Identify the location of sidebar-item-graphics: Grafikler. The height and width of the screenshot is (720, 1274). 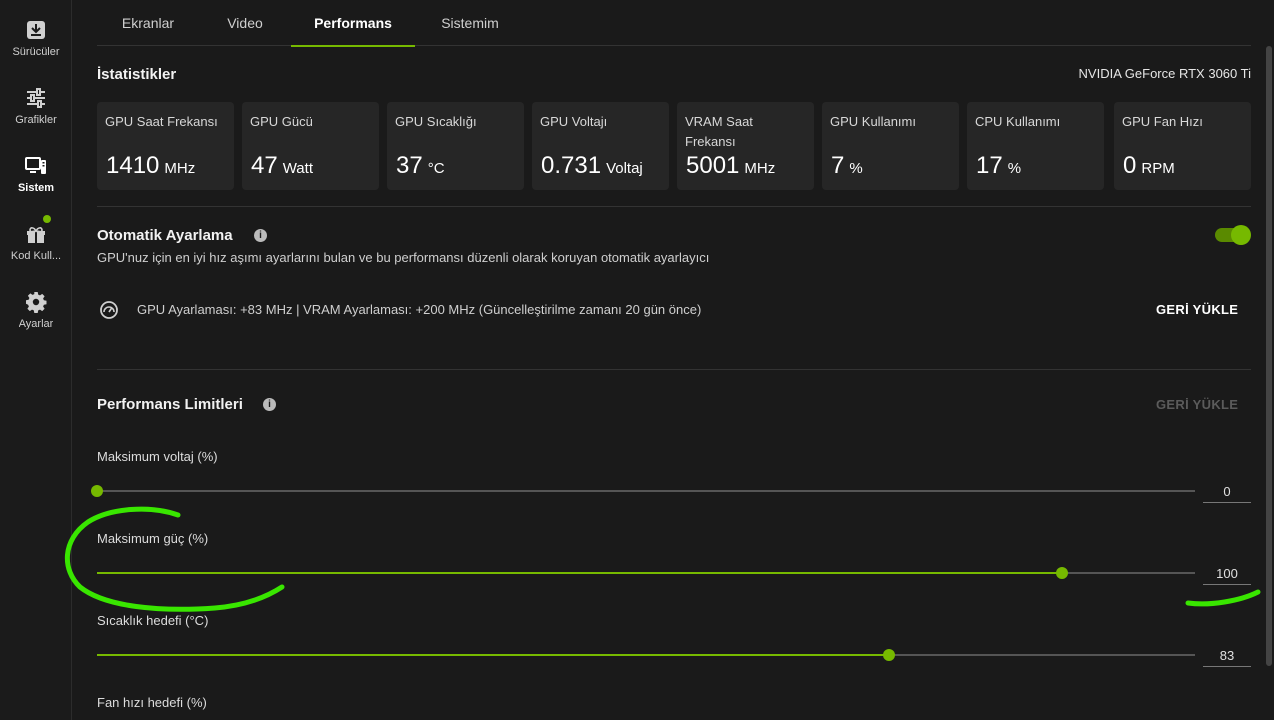
(36, 116).